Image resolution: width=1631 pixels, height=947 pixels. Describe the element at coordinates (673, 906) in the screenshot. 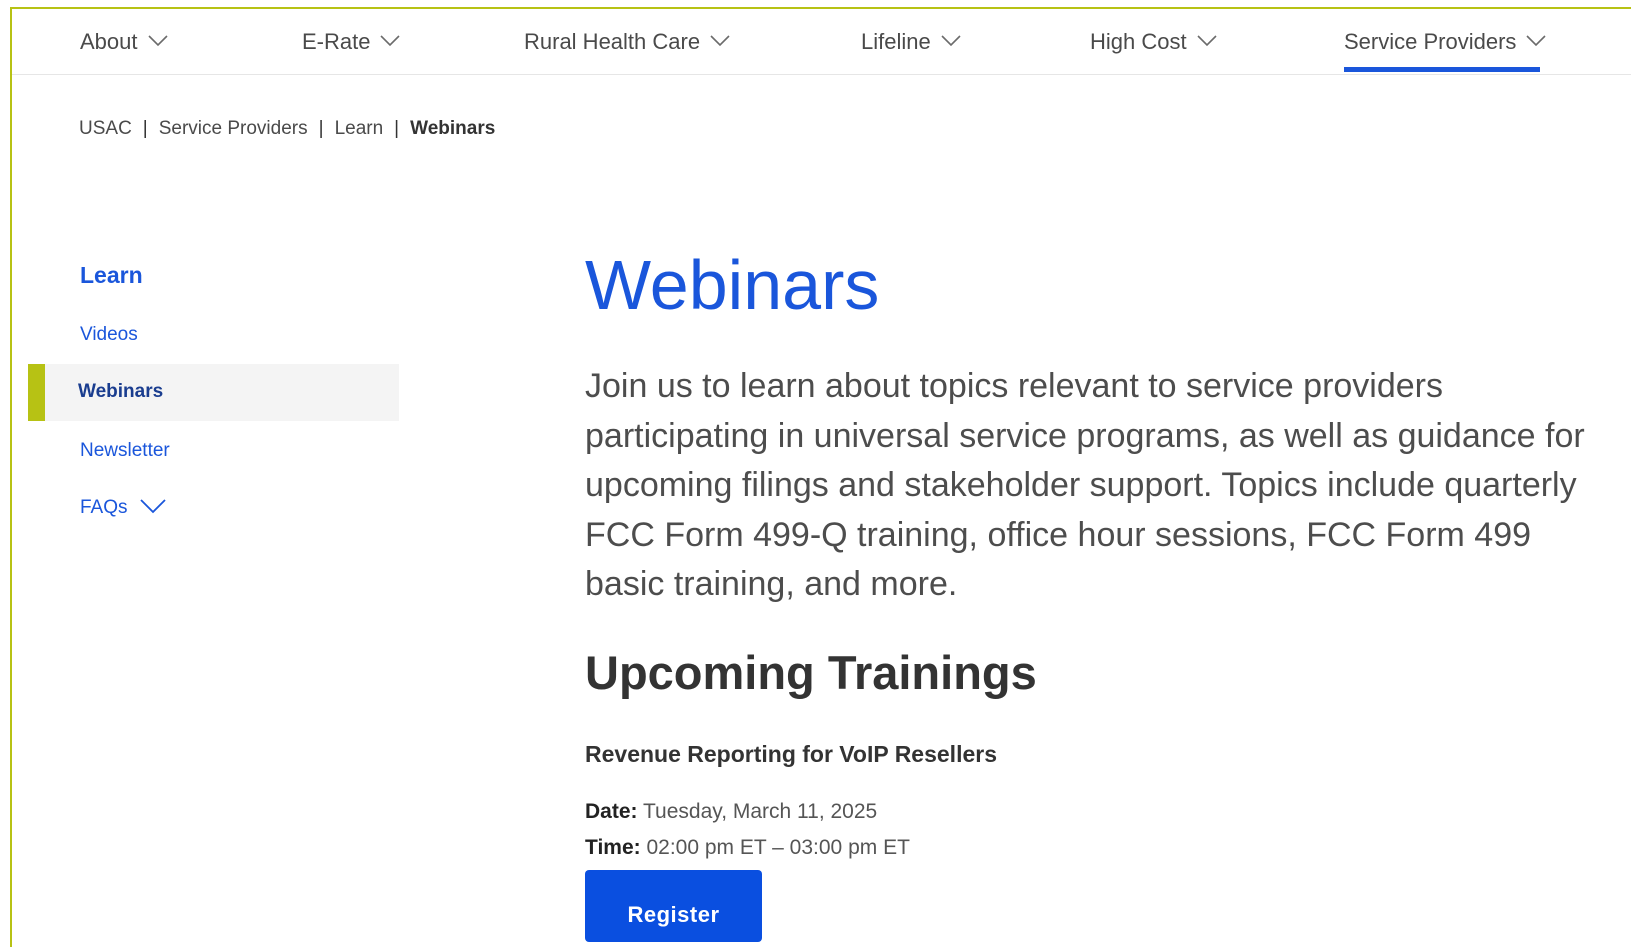

I see `register-button: Register` at that location.